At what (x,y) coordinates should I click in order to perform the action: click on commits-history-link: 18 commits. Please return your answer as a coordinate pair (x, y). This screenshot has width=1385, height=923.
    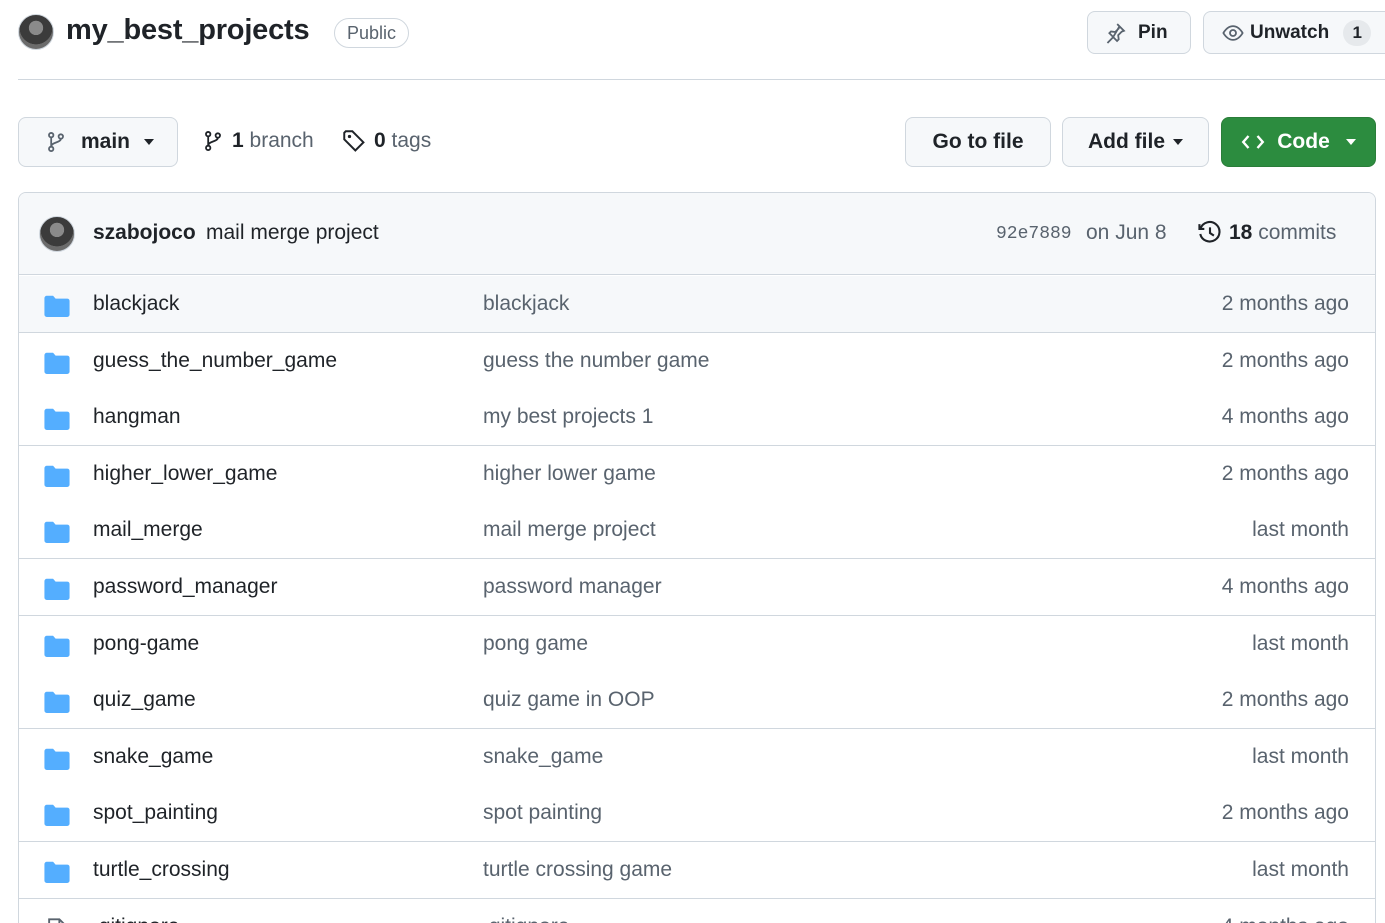
    Looking at the image, I should click on (1266, 233).